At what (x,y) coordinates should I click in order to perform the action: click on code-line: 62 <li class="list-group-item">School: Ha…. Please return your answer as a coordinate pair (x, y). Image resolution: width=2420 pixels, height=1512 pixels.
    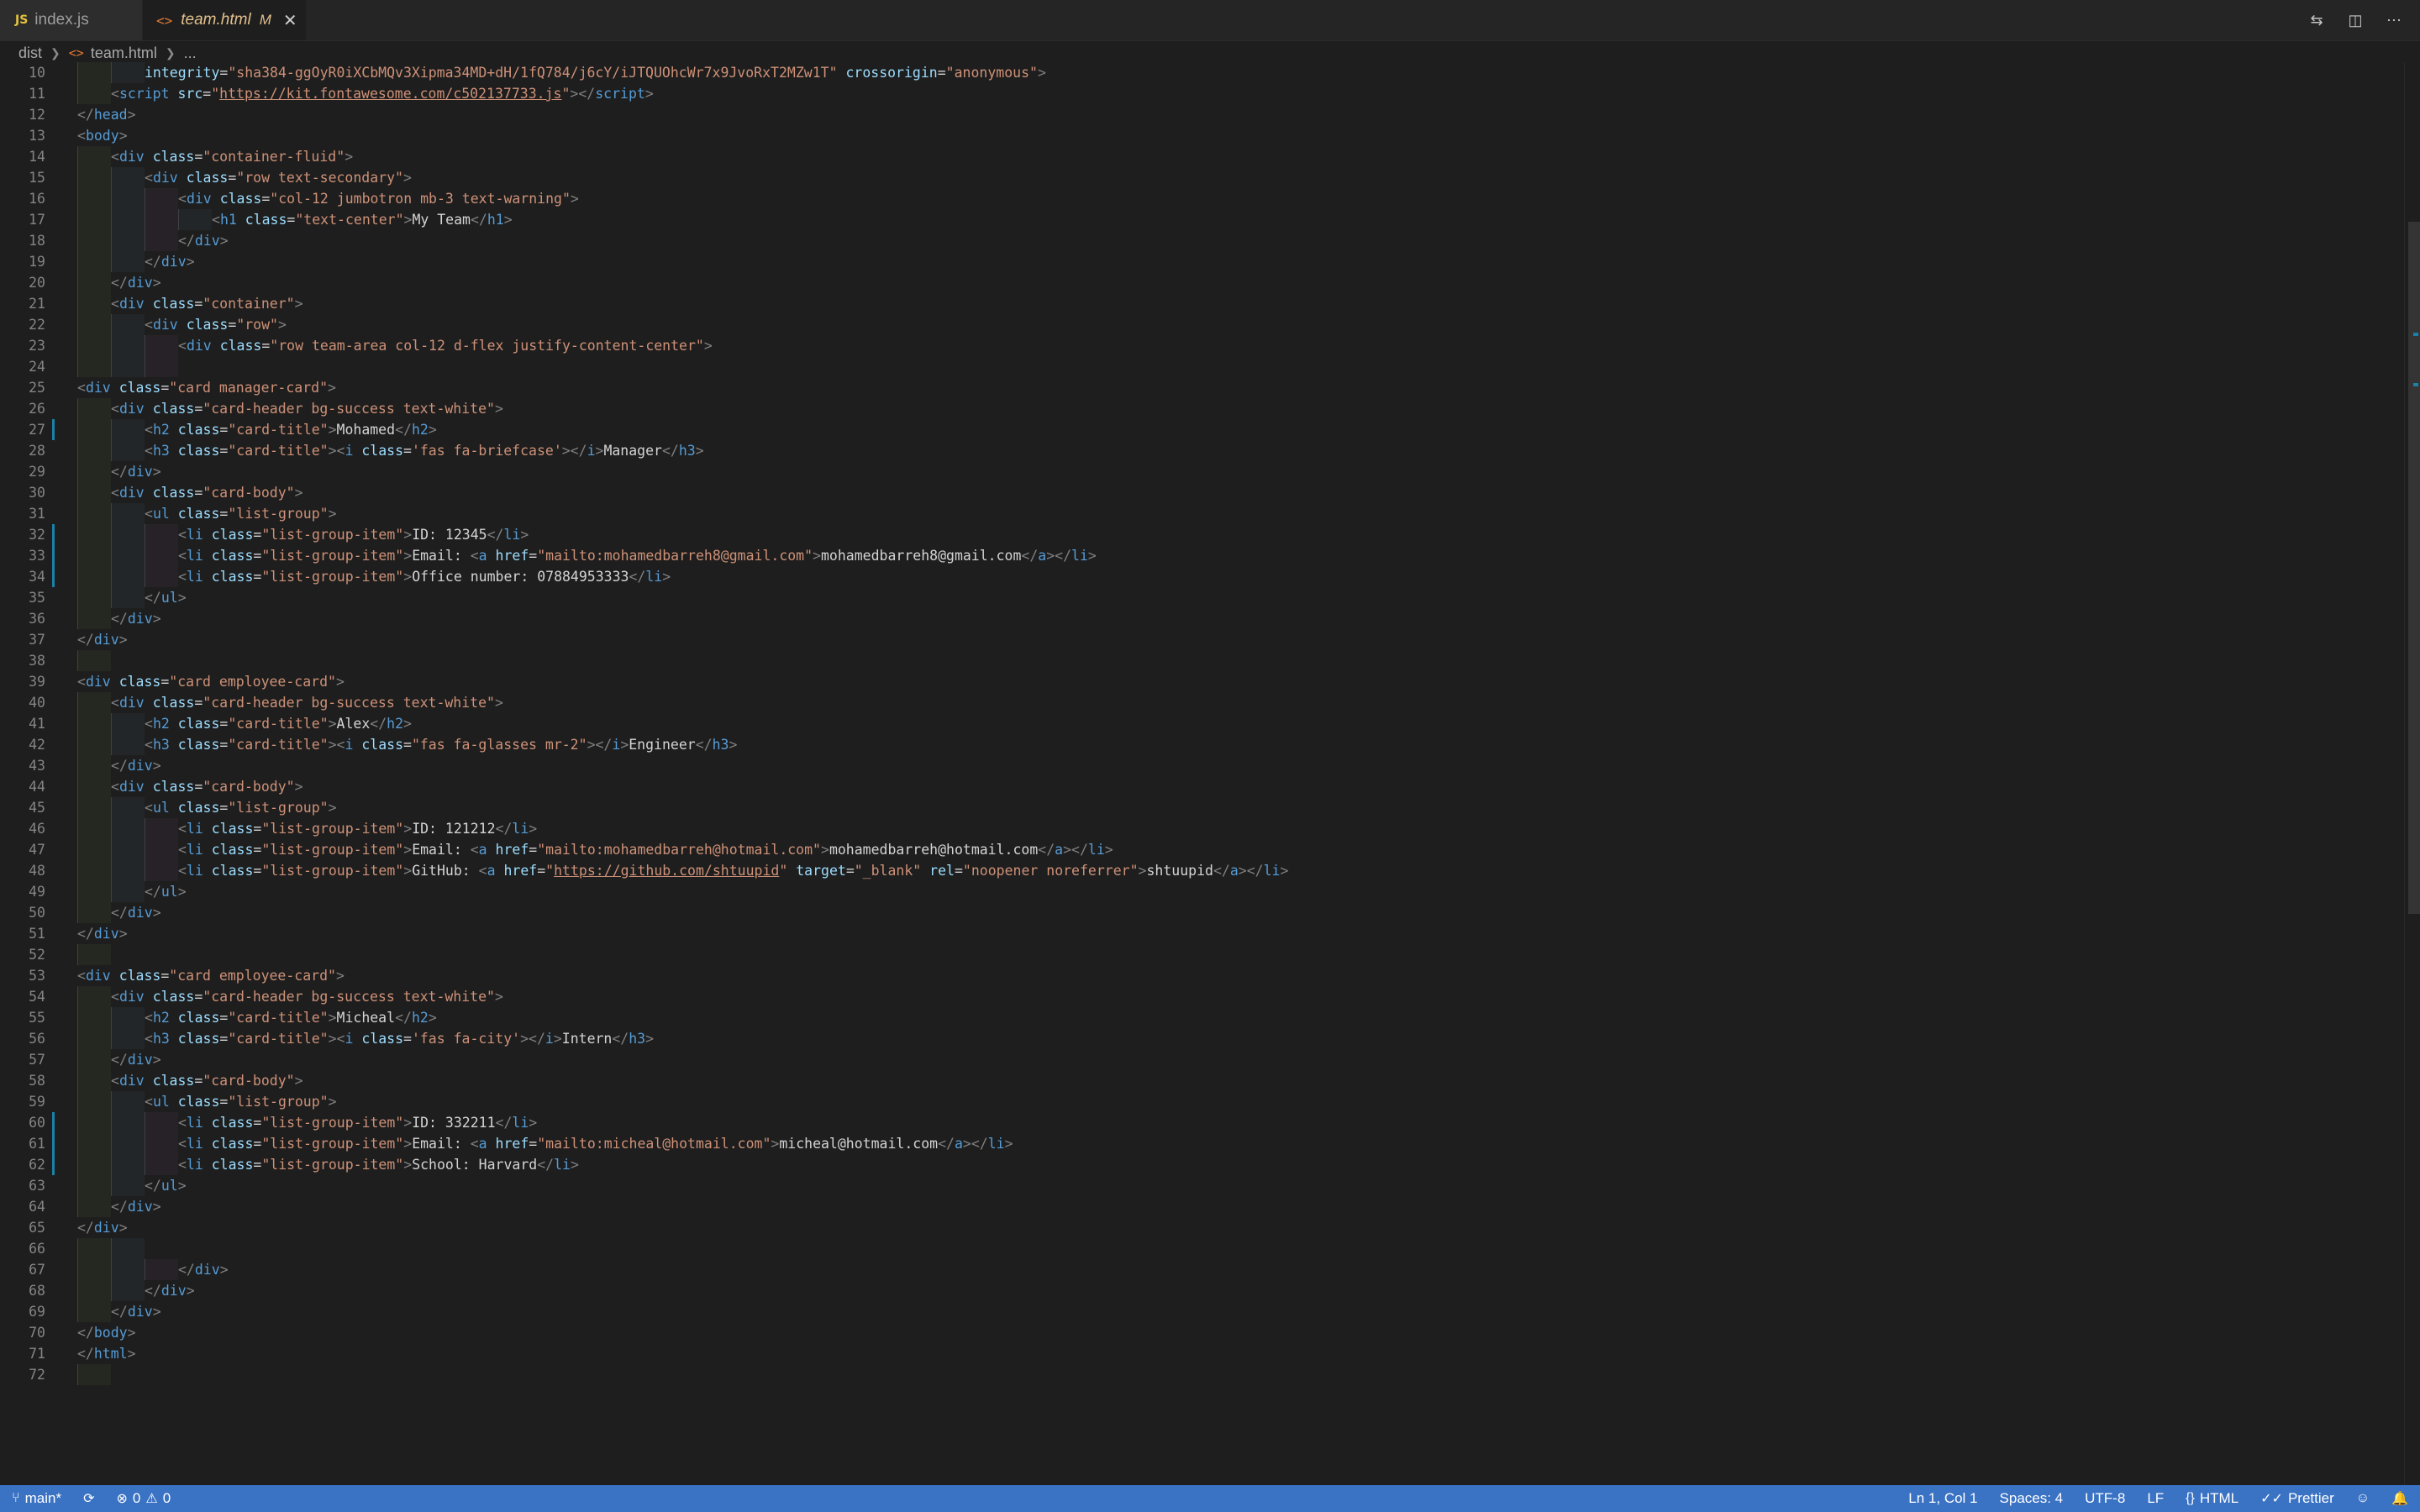
    Looking at the image, I should click on (1202, 1164).